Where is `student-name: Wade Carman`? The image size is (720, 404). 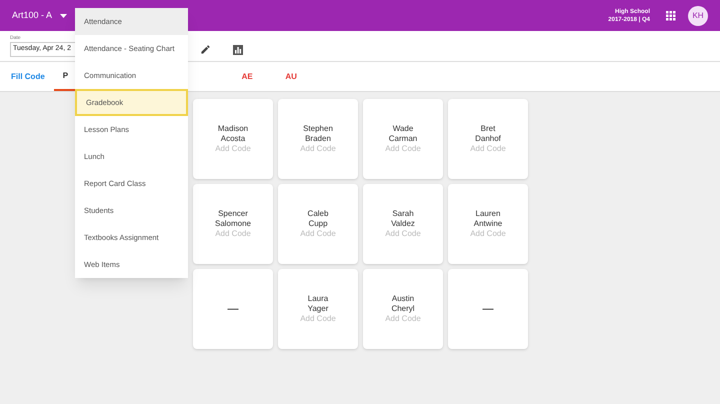 student-name: Wade Carman is located at coordinates (403, 134).